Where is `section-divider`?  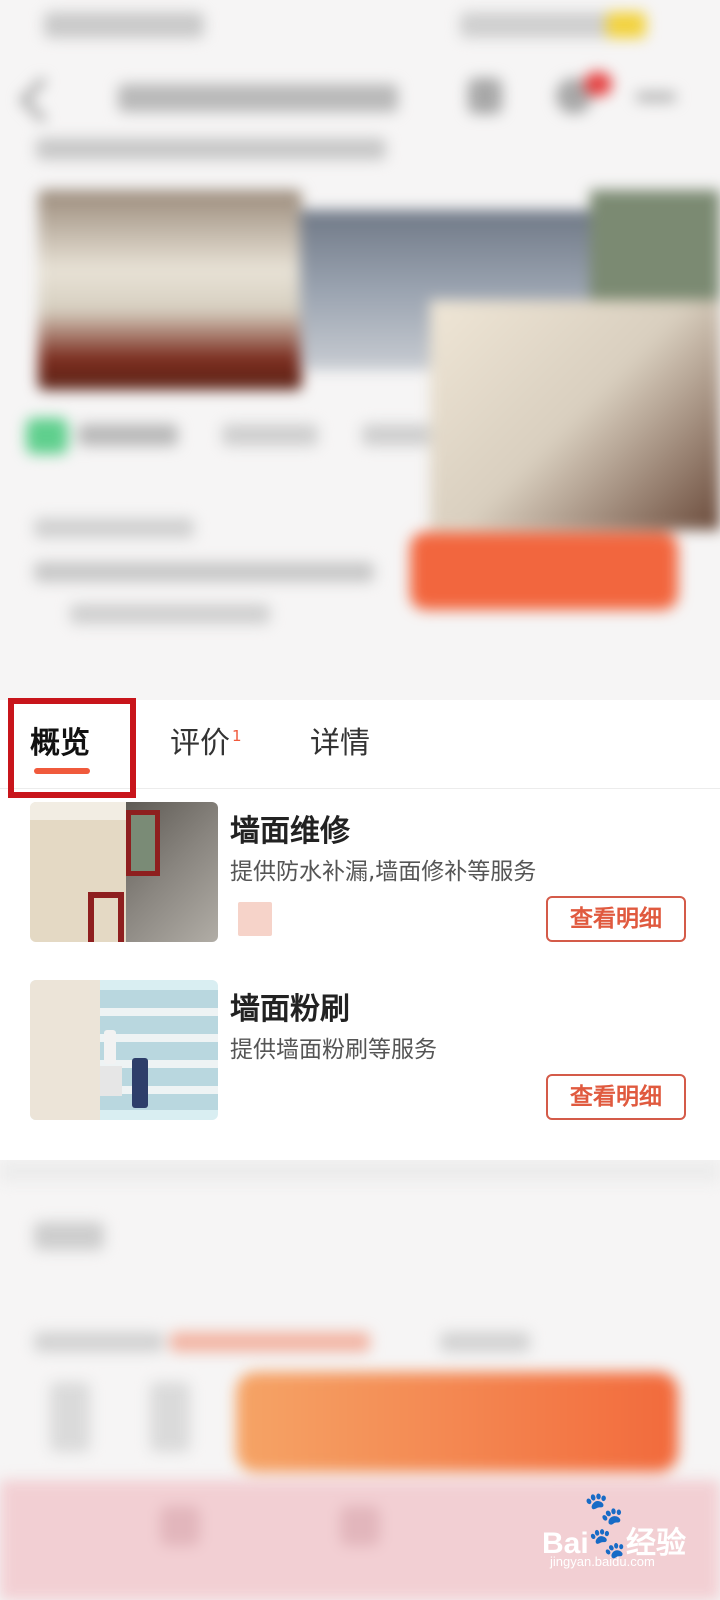
section-divider is located at coordinates (360, 1171).